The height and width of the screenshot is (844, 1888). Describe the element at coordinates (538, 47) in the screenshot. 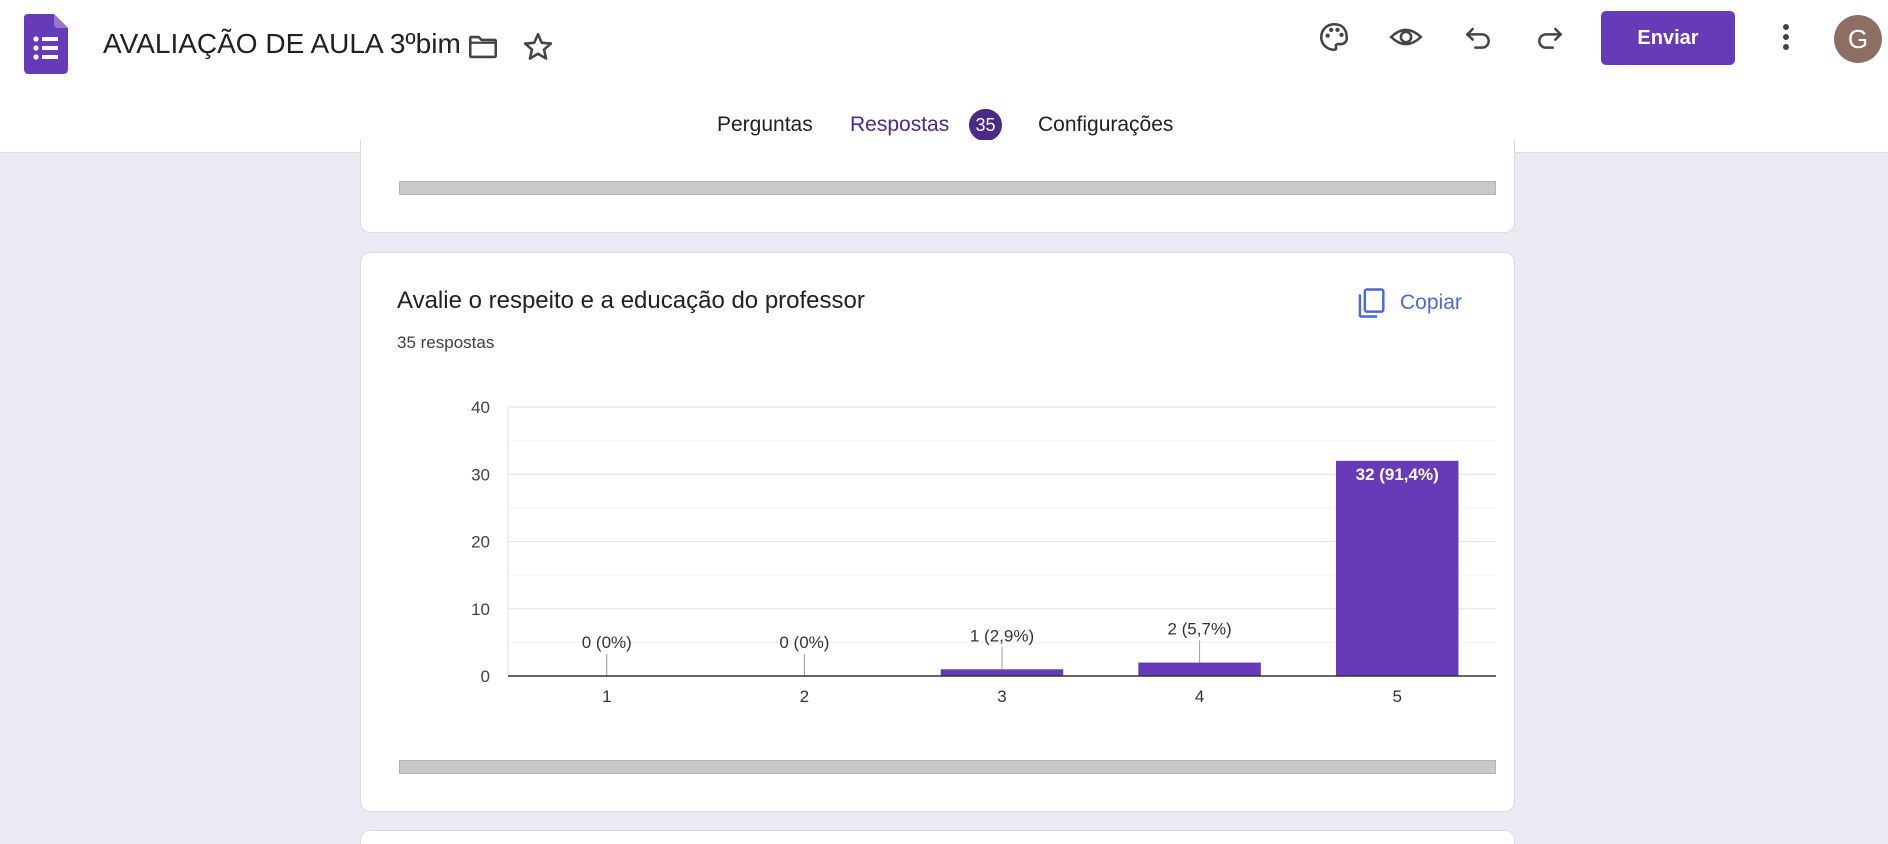

I see `star-icon` at that location.